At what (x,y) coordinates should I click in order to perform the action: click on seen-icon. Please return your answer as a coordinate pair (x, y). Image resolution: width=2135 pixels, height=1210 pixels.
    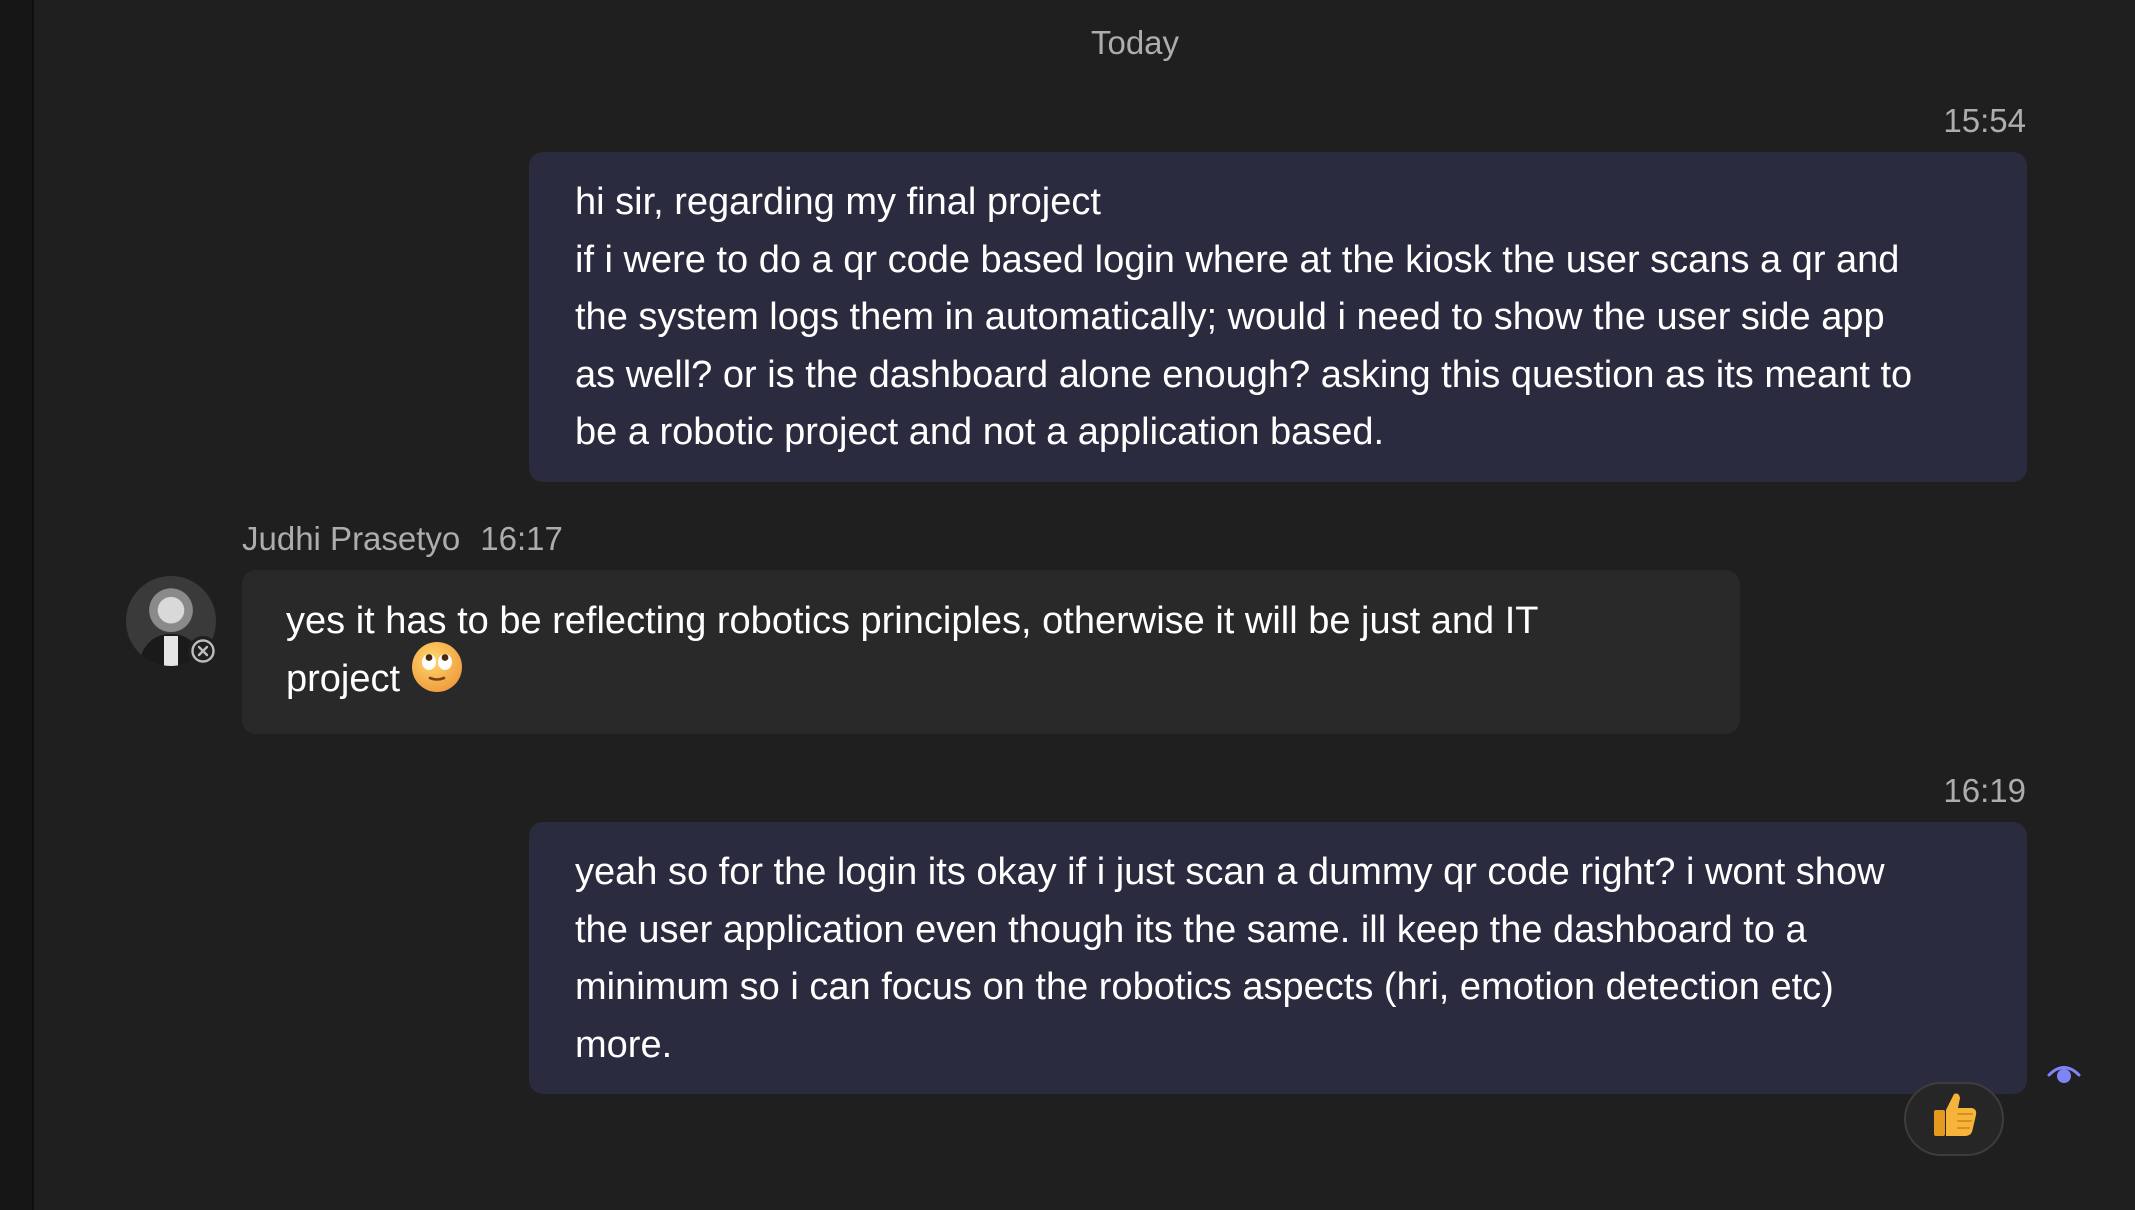
    Looking at the image, I should click on (2064, 1075).